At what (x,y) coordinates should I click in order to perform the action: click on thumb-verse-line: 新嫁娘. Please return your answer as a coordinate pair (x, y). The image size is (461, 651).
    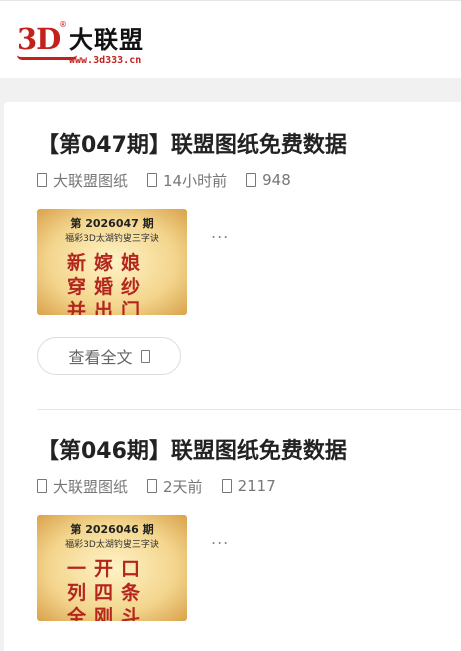
    Looking at the image, I should click on (108, 263).